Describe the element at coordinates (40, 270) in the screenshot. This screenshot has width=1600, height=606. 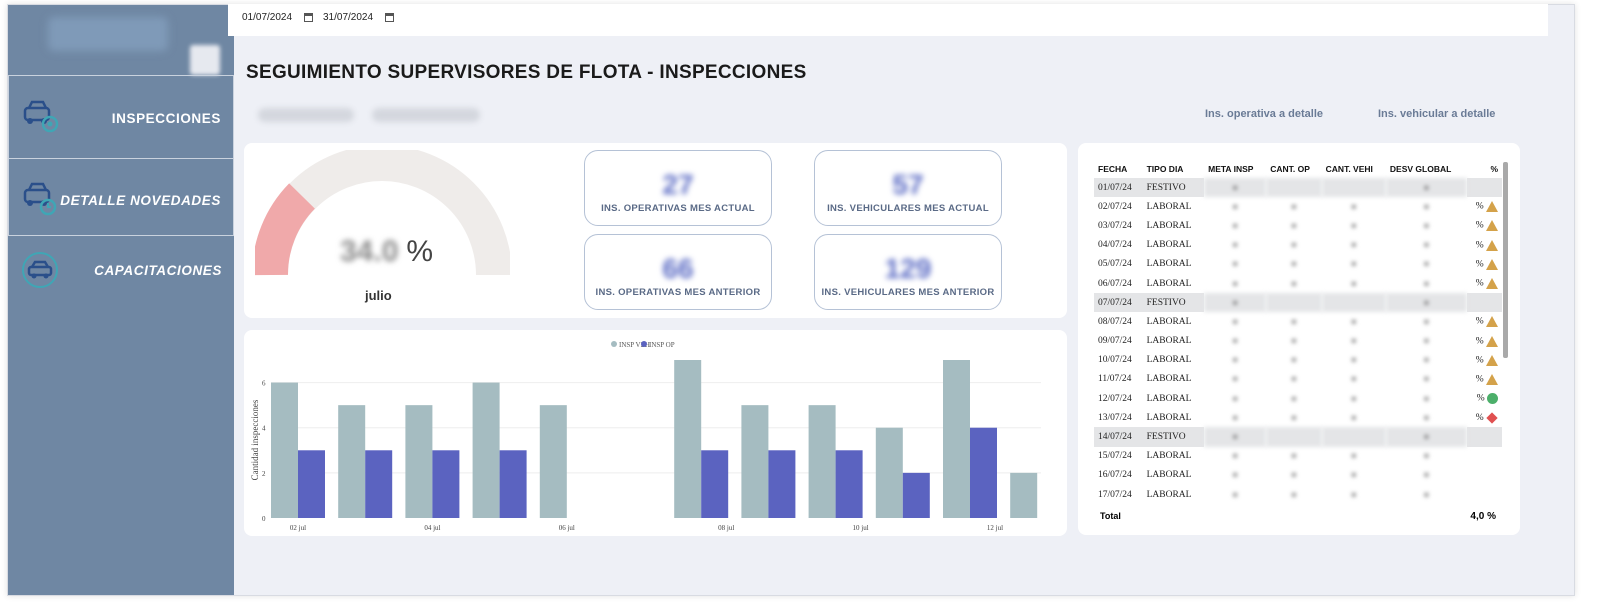
I see `car-circle-icon` at that location.